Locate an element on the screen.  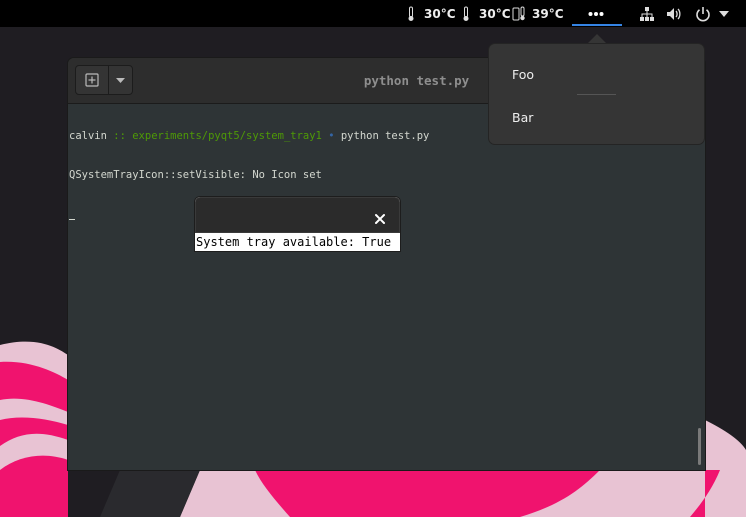
sensor-1: 30°C is located at coordinates (431, 13).